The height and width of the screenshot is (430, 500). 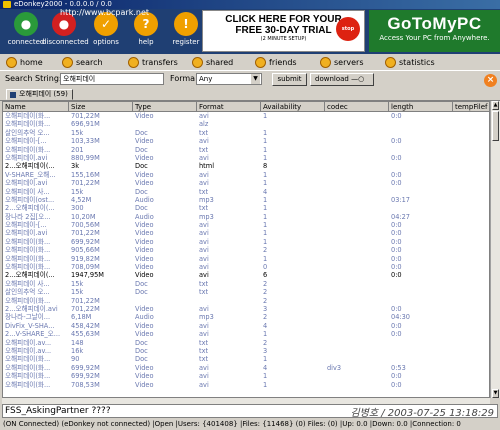 What do you see at coordinates (246, 267) in the screenshot?
I see `table-row: 오해피데이(화... 708,09M Video avi 0 0:0` at bounding box center [246, 267].